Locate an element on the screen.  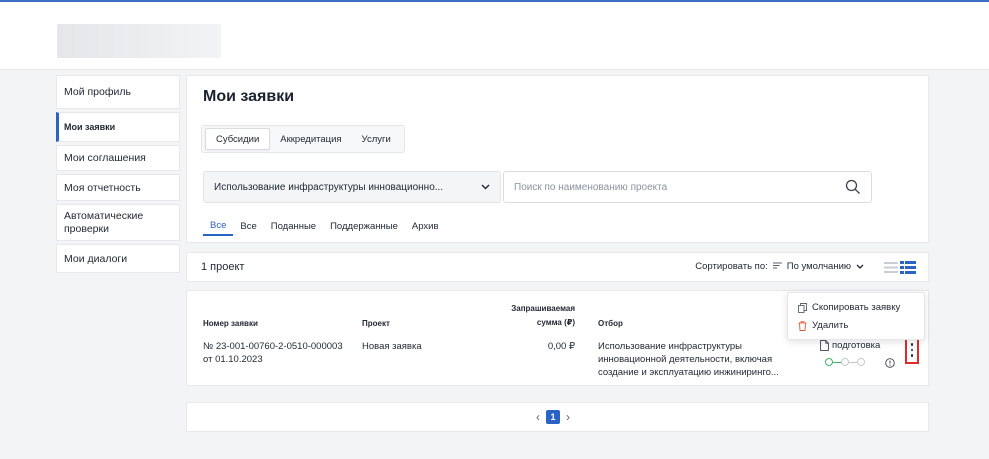
next-page-icon: › is located at coordinates (568, 417).